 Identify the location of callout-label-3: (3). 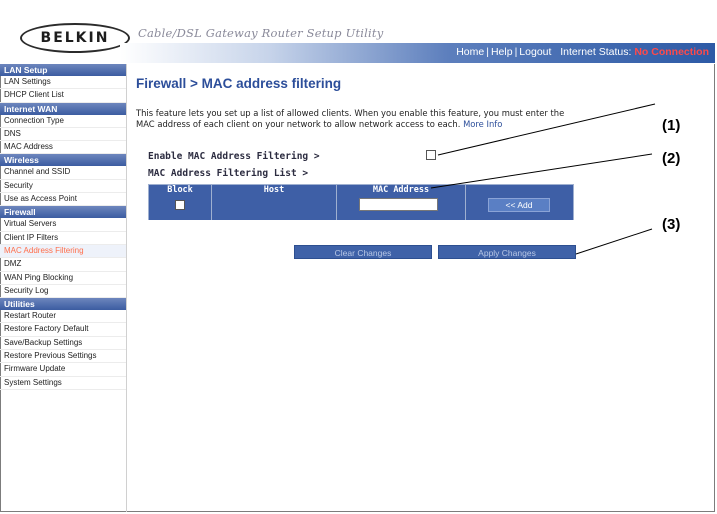
(671, 224).